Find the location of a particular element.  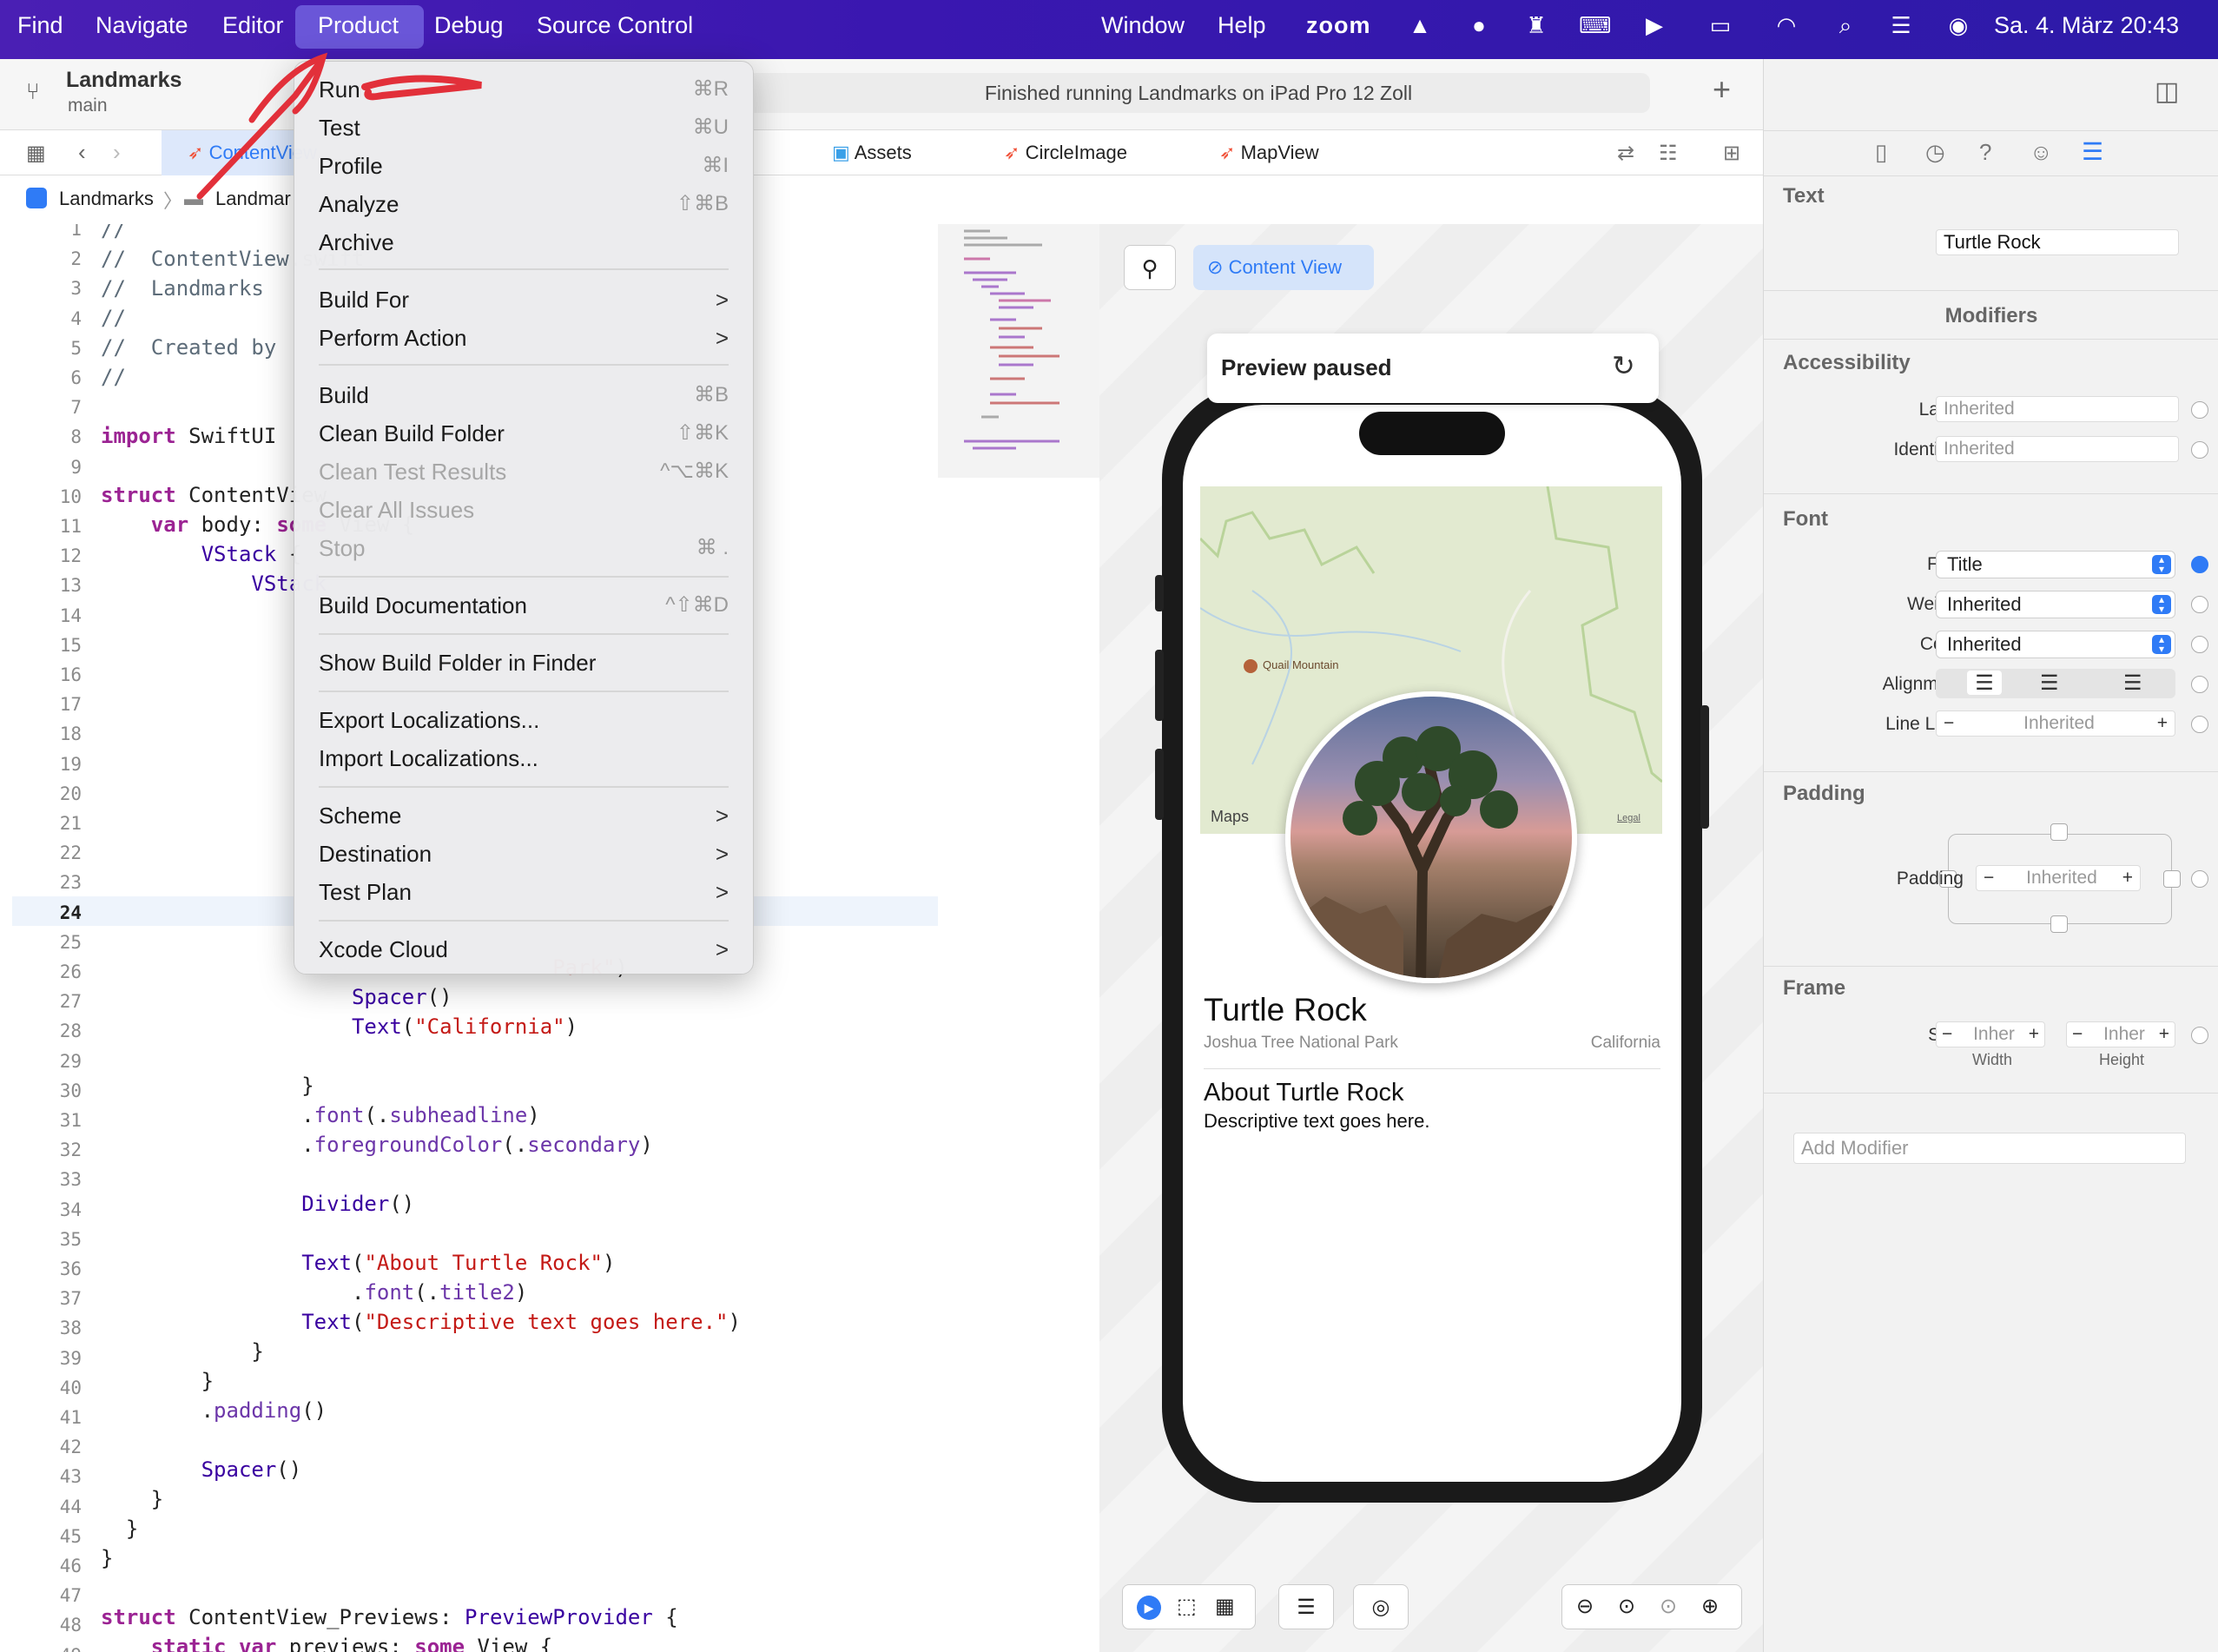

padding-stepper: − Inherited + is located at coordinates (2058, 878).